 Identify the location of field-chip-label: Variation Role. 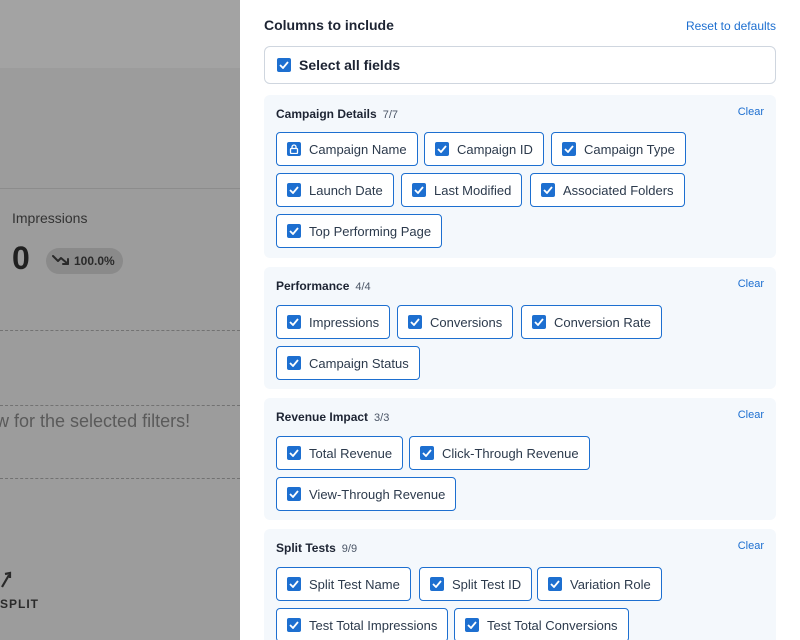
(610, 584).